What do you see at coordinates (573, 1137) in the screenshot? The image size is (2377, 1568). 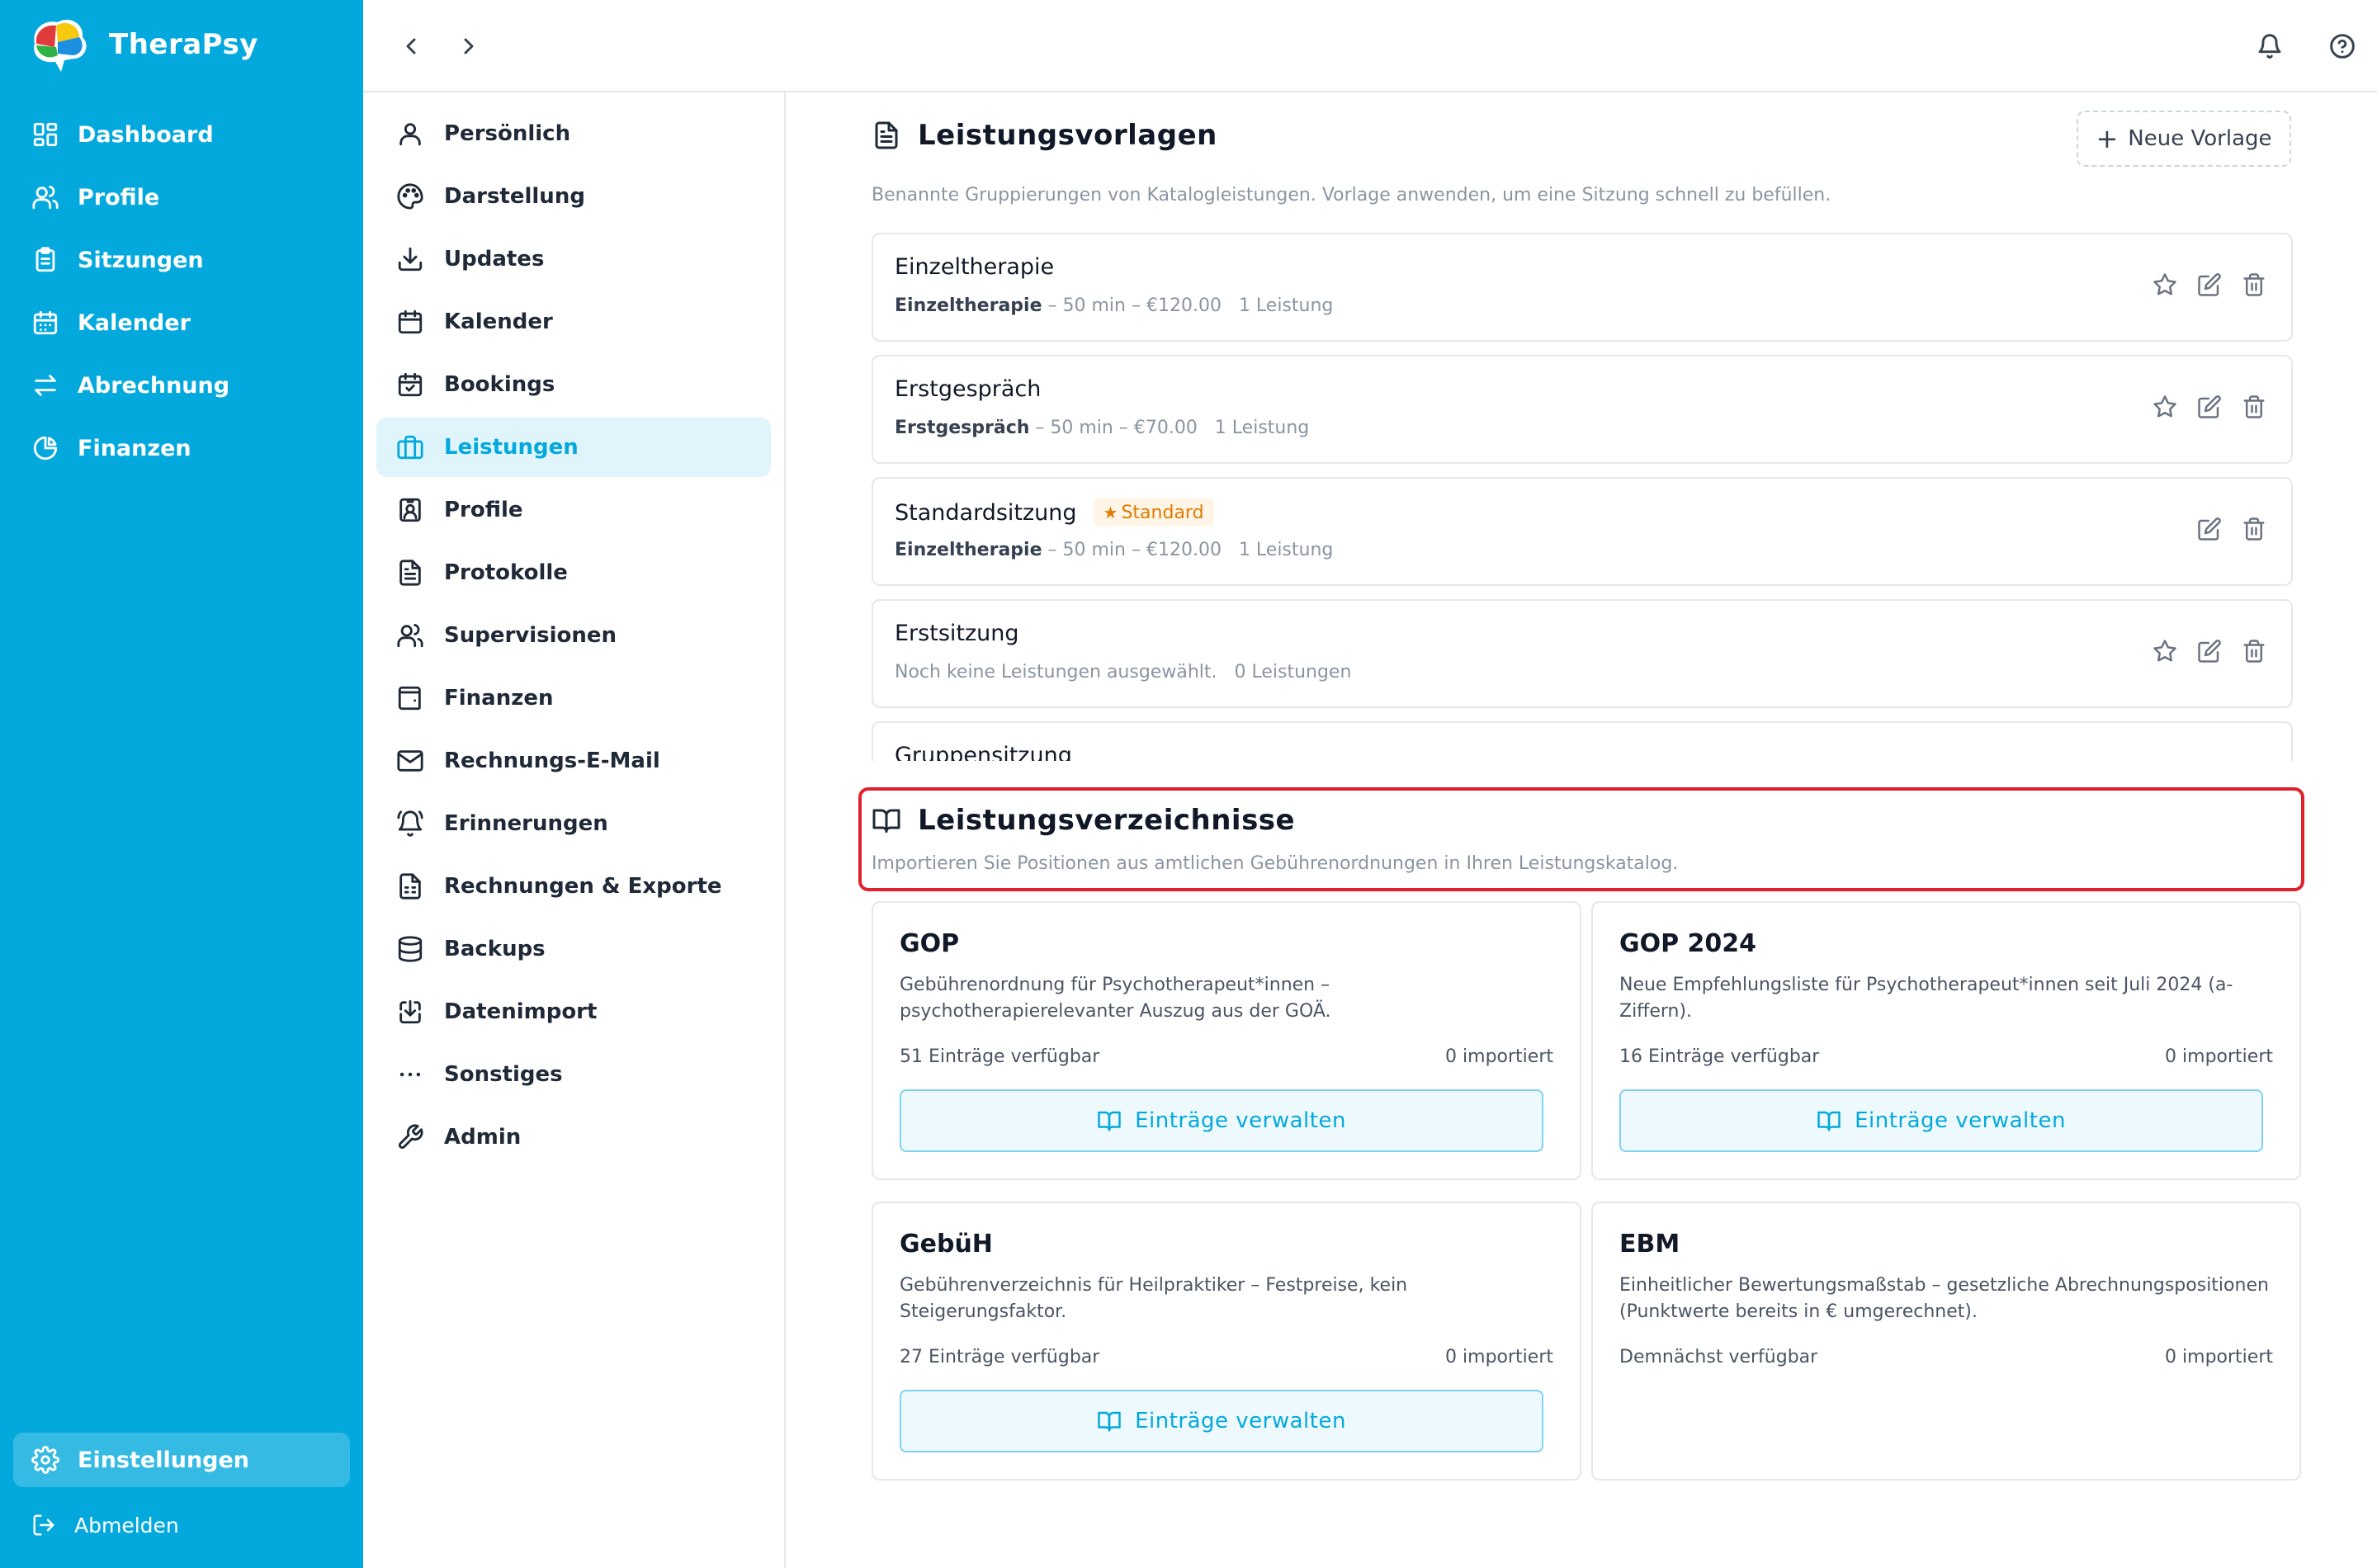 I see `subnav-item-admin: Admin` at bounding box center [573, 1137].